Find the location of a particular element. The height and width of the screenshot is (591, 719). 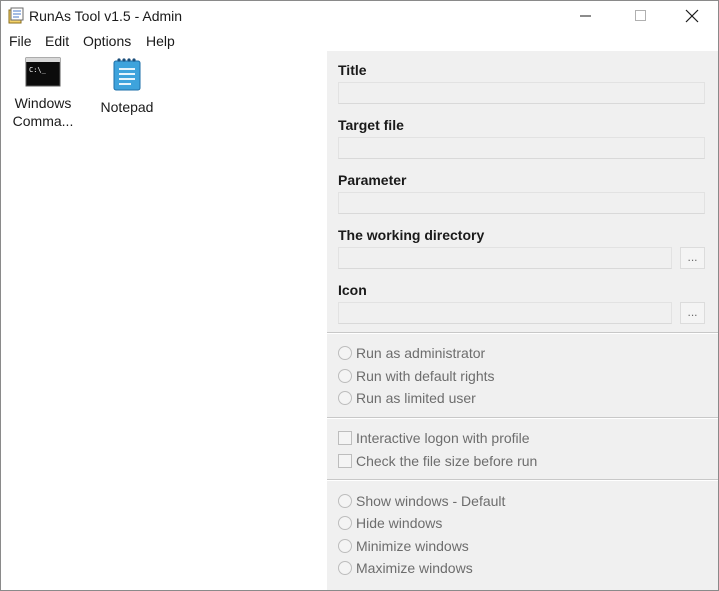

maximize-icon is located at coordinates (640, 15).